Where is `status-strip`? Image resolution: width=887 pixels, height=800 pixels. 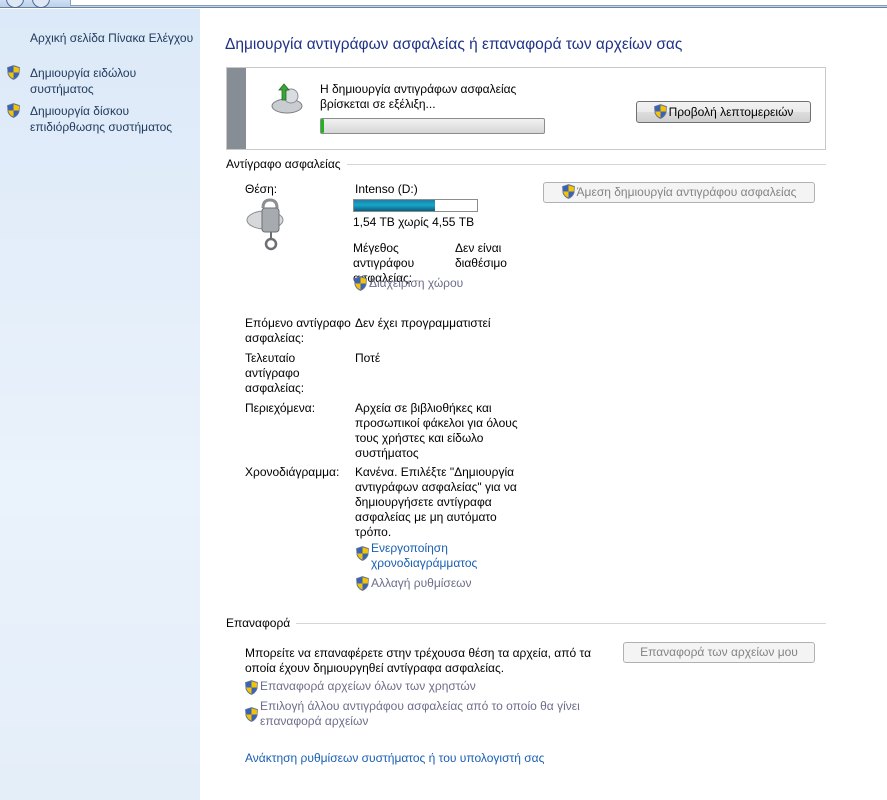
status-strip is located at coordinates (236, 108).